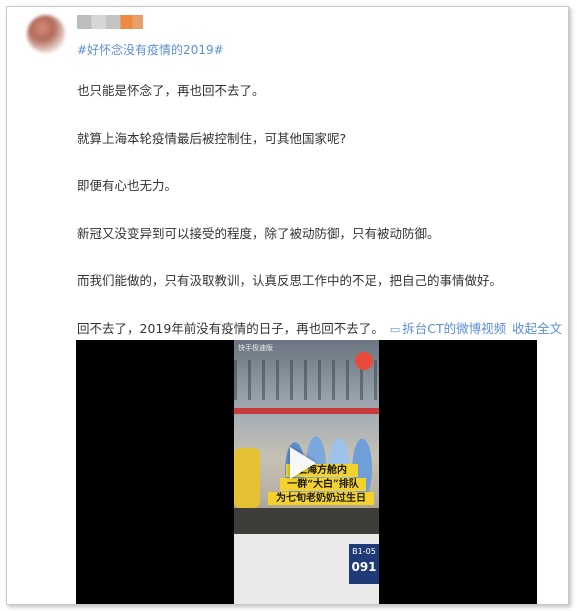 The height and width of the screenshot is (611, 577). Describe the element at coordinates (110, 22) in the screenshot. I see `username: ••••••` at that location.